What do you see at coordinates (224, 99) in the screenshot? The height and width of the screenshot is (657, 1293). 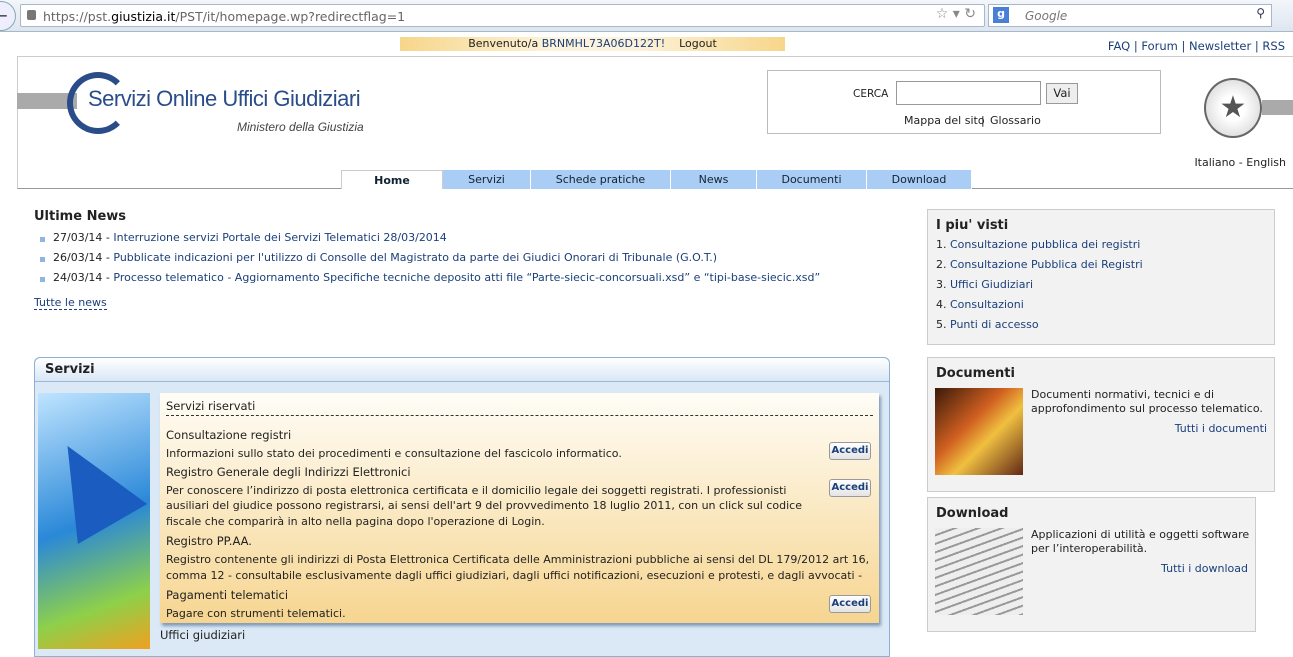 I see `logo-title: Servizi Online Uffici Giudiziari` at bounding box center [224, 99].